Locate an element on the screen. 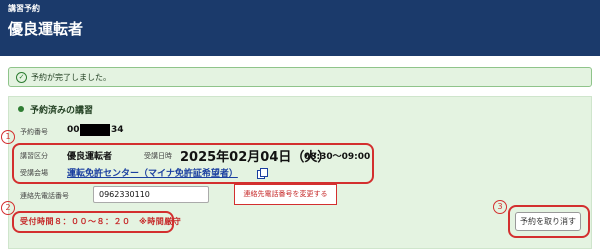 This screenshot has width=600, height=249. reservation-number-prefix: 00 is located at coordinates (73, 130).